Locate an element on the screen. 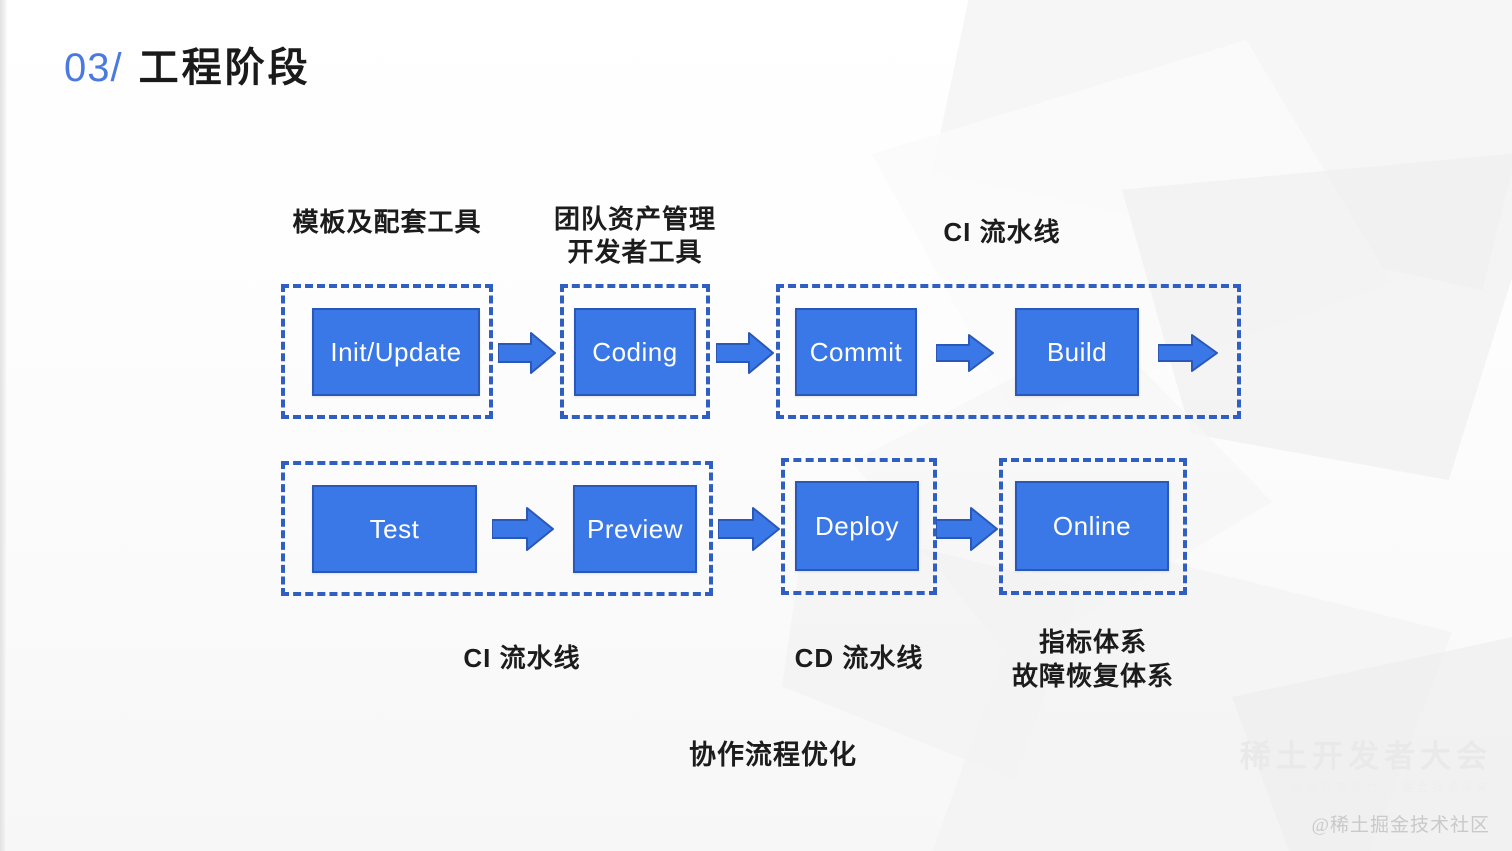 Image resolution: width=1512 pixels, height=851 pixels. stage-init-update: Init/Update is located at coordinates (396, 352).